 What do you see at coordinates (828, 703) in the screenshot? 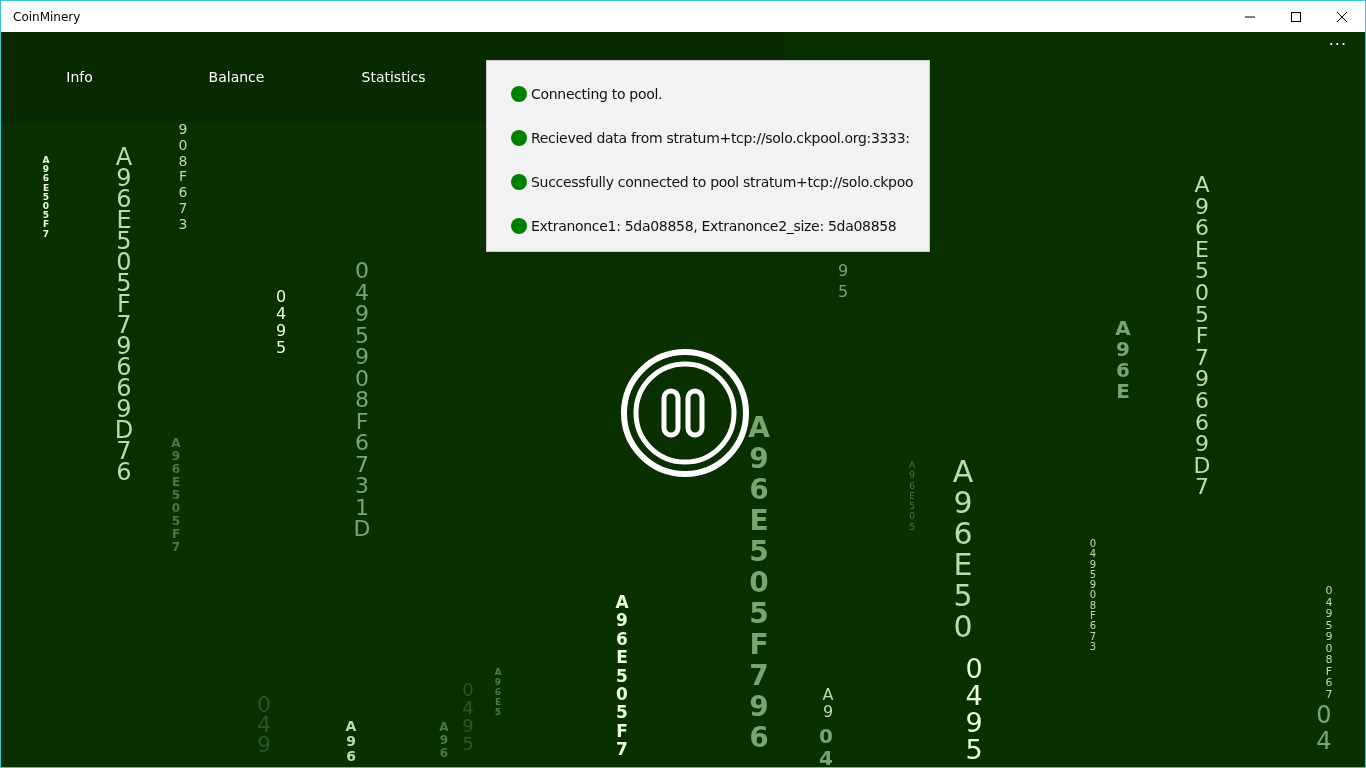
I see `hex-column: A9` at bounding box center [828, 703].